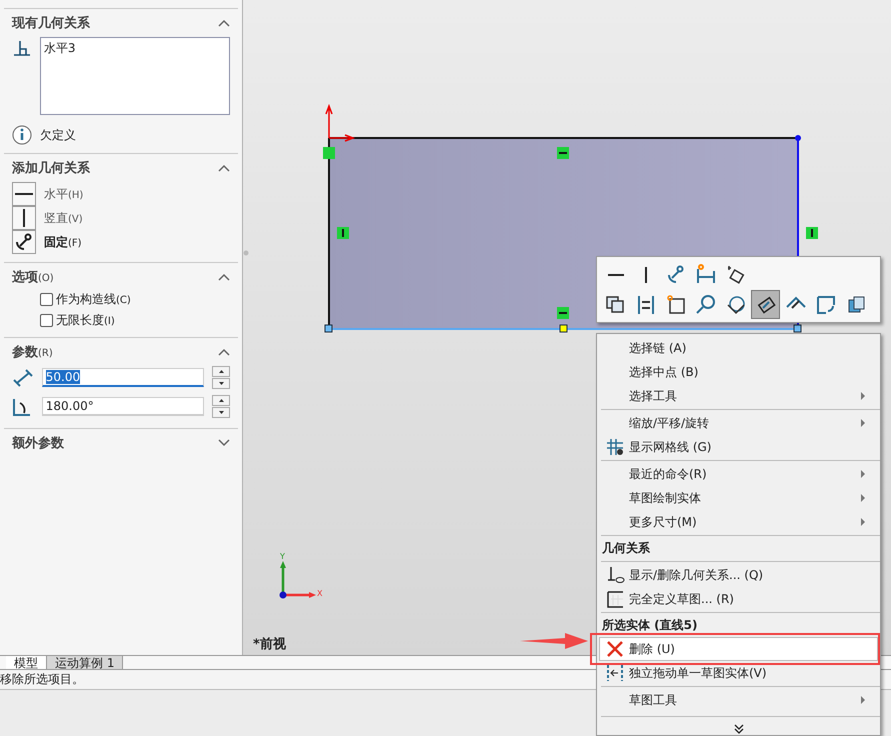 This screenshot has width=891, height=736. I want to click on vertical-relation-button, so click(24, 218).